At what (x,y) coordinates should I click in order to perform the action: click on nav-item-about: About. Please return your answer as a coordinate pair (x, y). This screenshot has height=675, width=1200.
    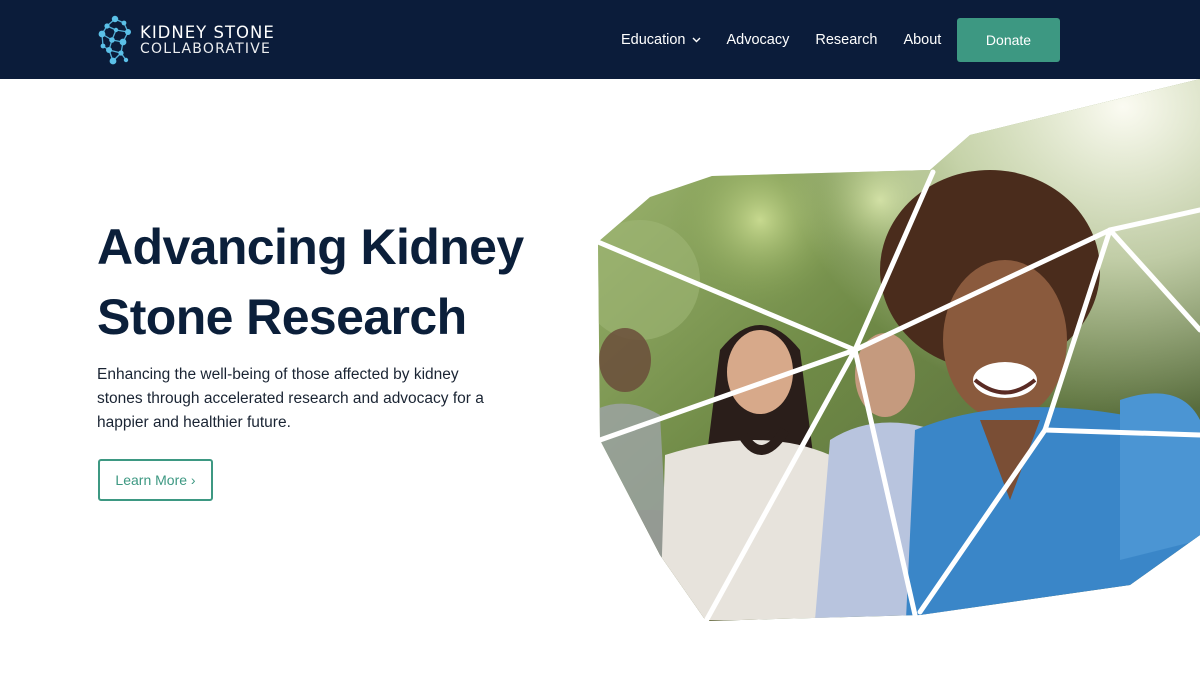
    Looking at the image, I should click on (922, 40).